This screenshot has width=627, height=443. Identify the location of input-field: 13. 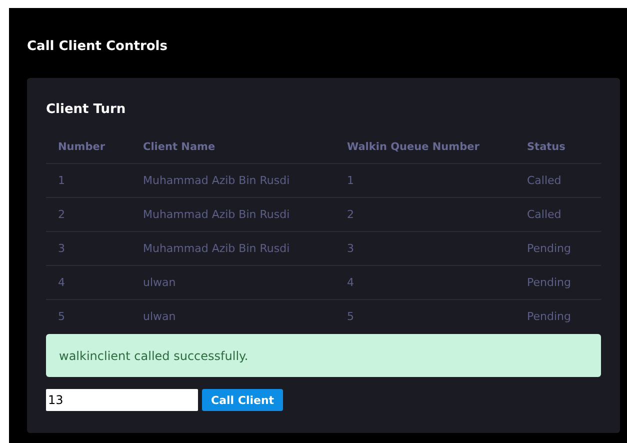
(122, 400).